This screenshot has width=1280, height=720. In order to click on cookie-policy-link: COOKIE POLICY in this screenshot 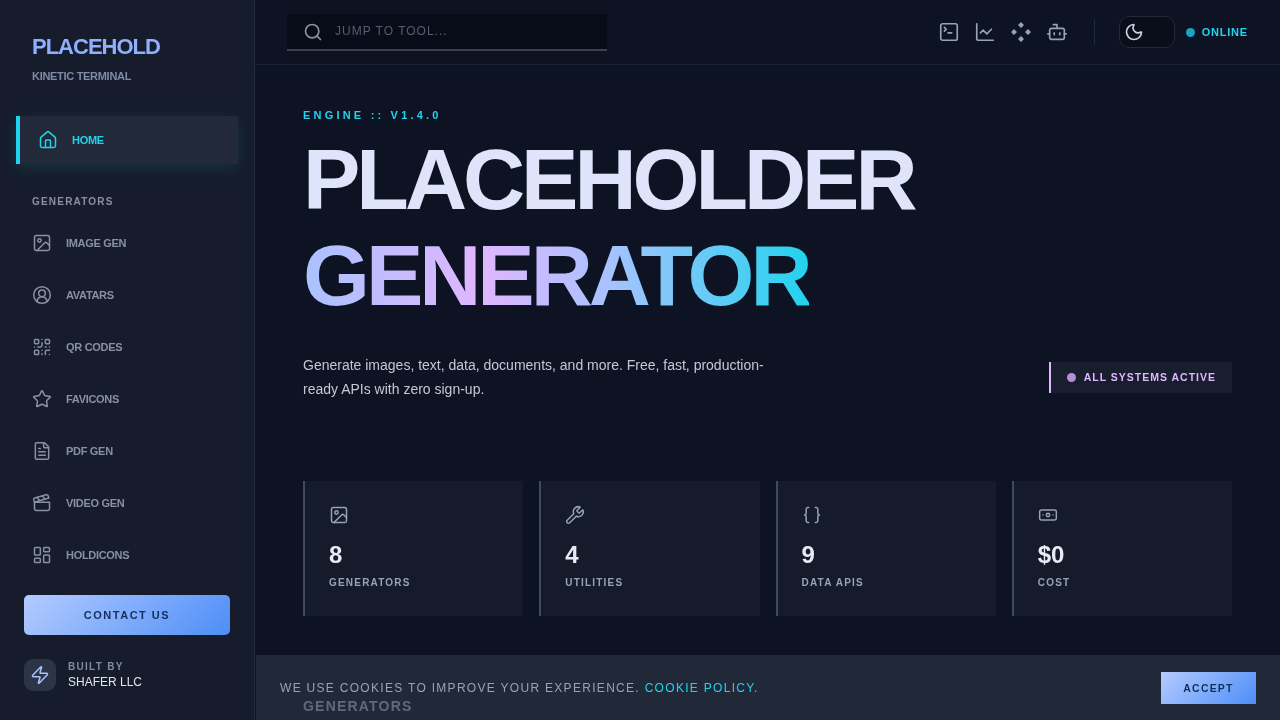, I will do `click(699, 687)`.